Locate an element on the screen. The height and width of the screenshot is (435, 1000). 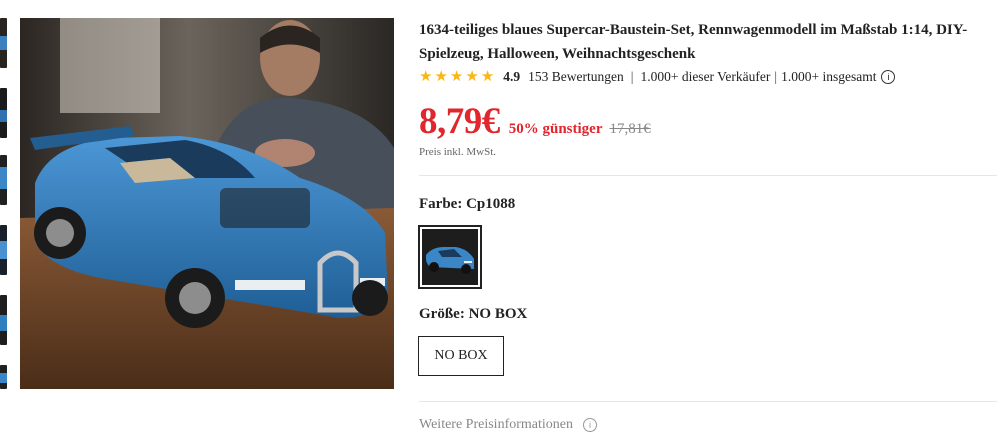
current-price: 8,79€ is located at coordinates (459, 121).